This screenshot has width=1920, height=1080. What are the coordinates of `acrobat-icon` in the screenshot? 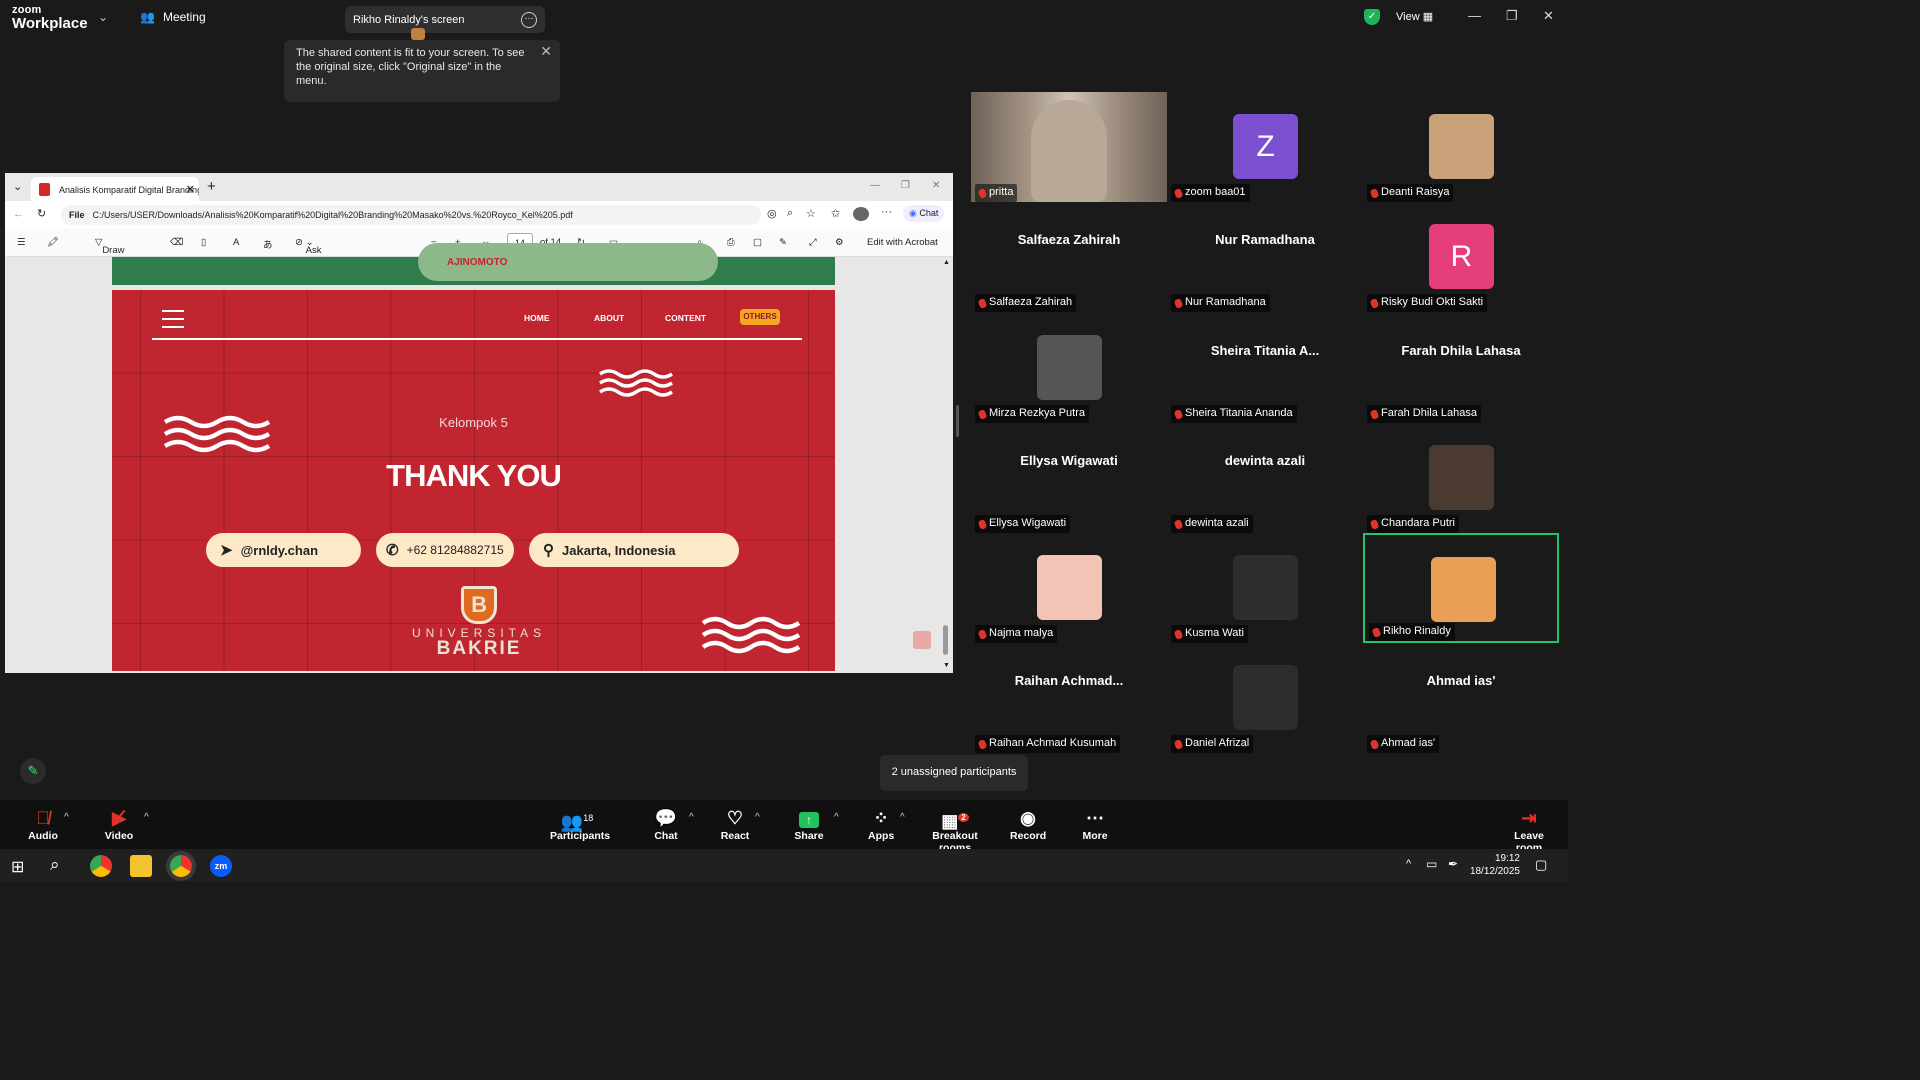 It's located at (922, 640).